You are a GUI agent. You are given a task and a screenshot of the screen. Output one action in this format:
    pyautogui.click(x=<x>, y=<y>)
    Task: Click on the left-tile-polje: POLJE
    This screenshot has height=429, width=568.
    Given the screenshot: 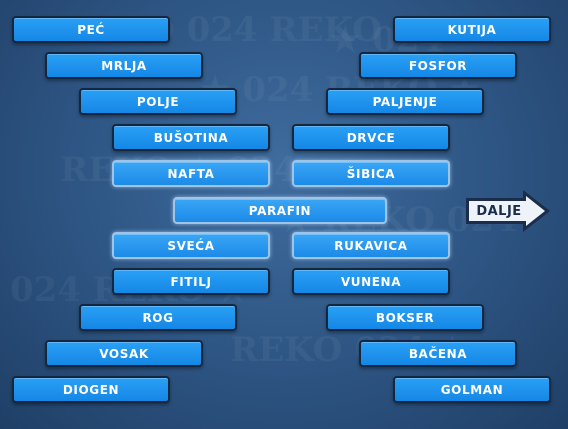 What is the action you would take?
    pyautogui.click(x=158, y=101)
    